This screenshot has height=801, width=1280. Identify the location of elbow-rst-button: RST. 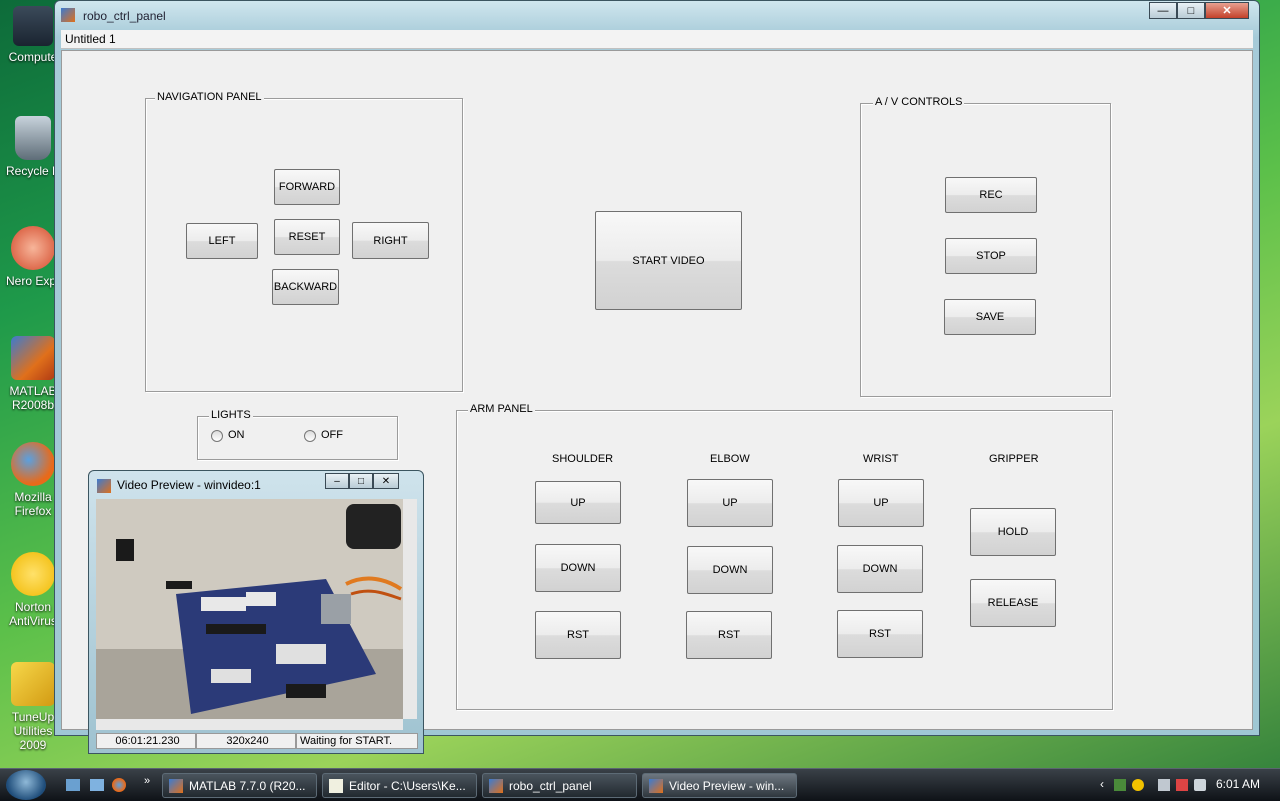
(729, 635).